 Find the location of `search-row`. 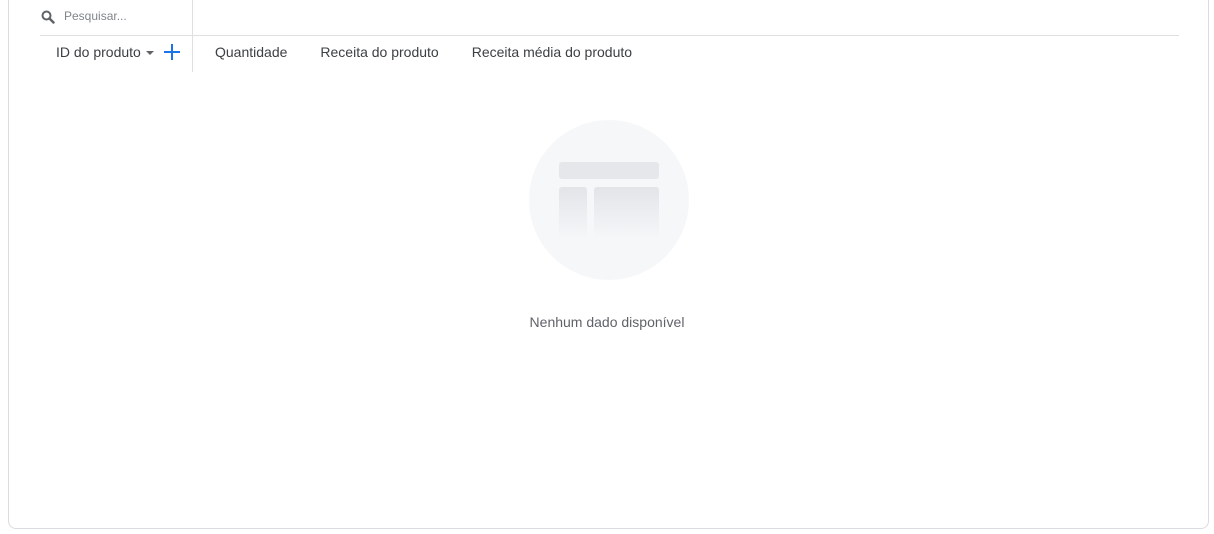

search-row is located at coordinates (609, 18).